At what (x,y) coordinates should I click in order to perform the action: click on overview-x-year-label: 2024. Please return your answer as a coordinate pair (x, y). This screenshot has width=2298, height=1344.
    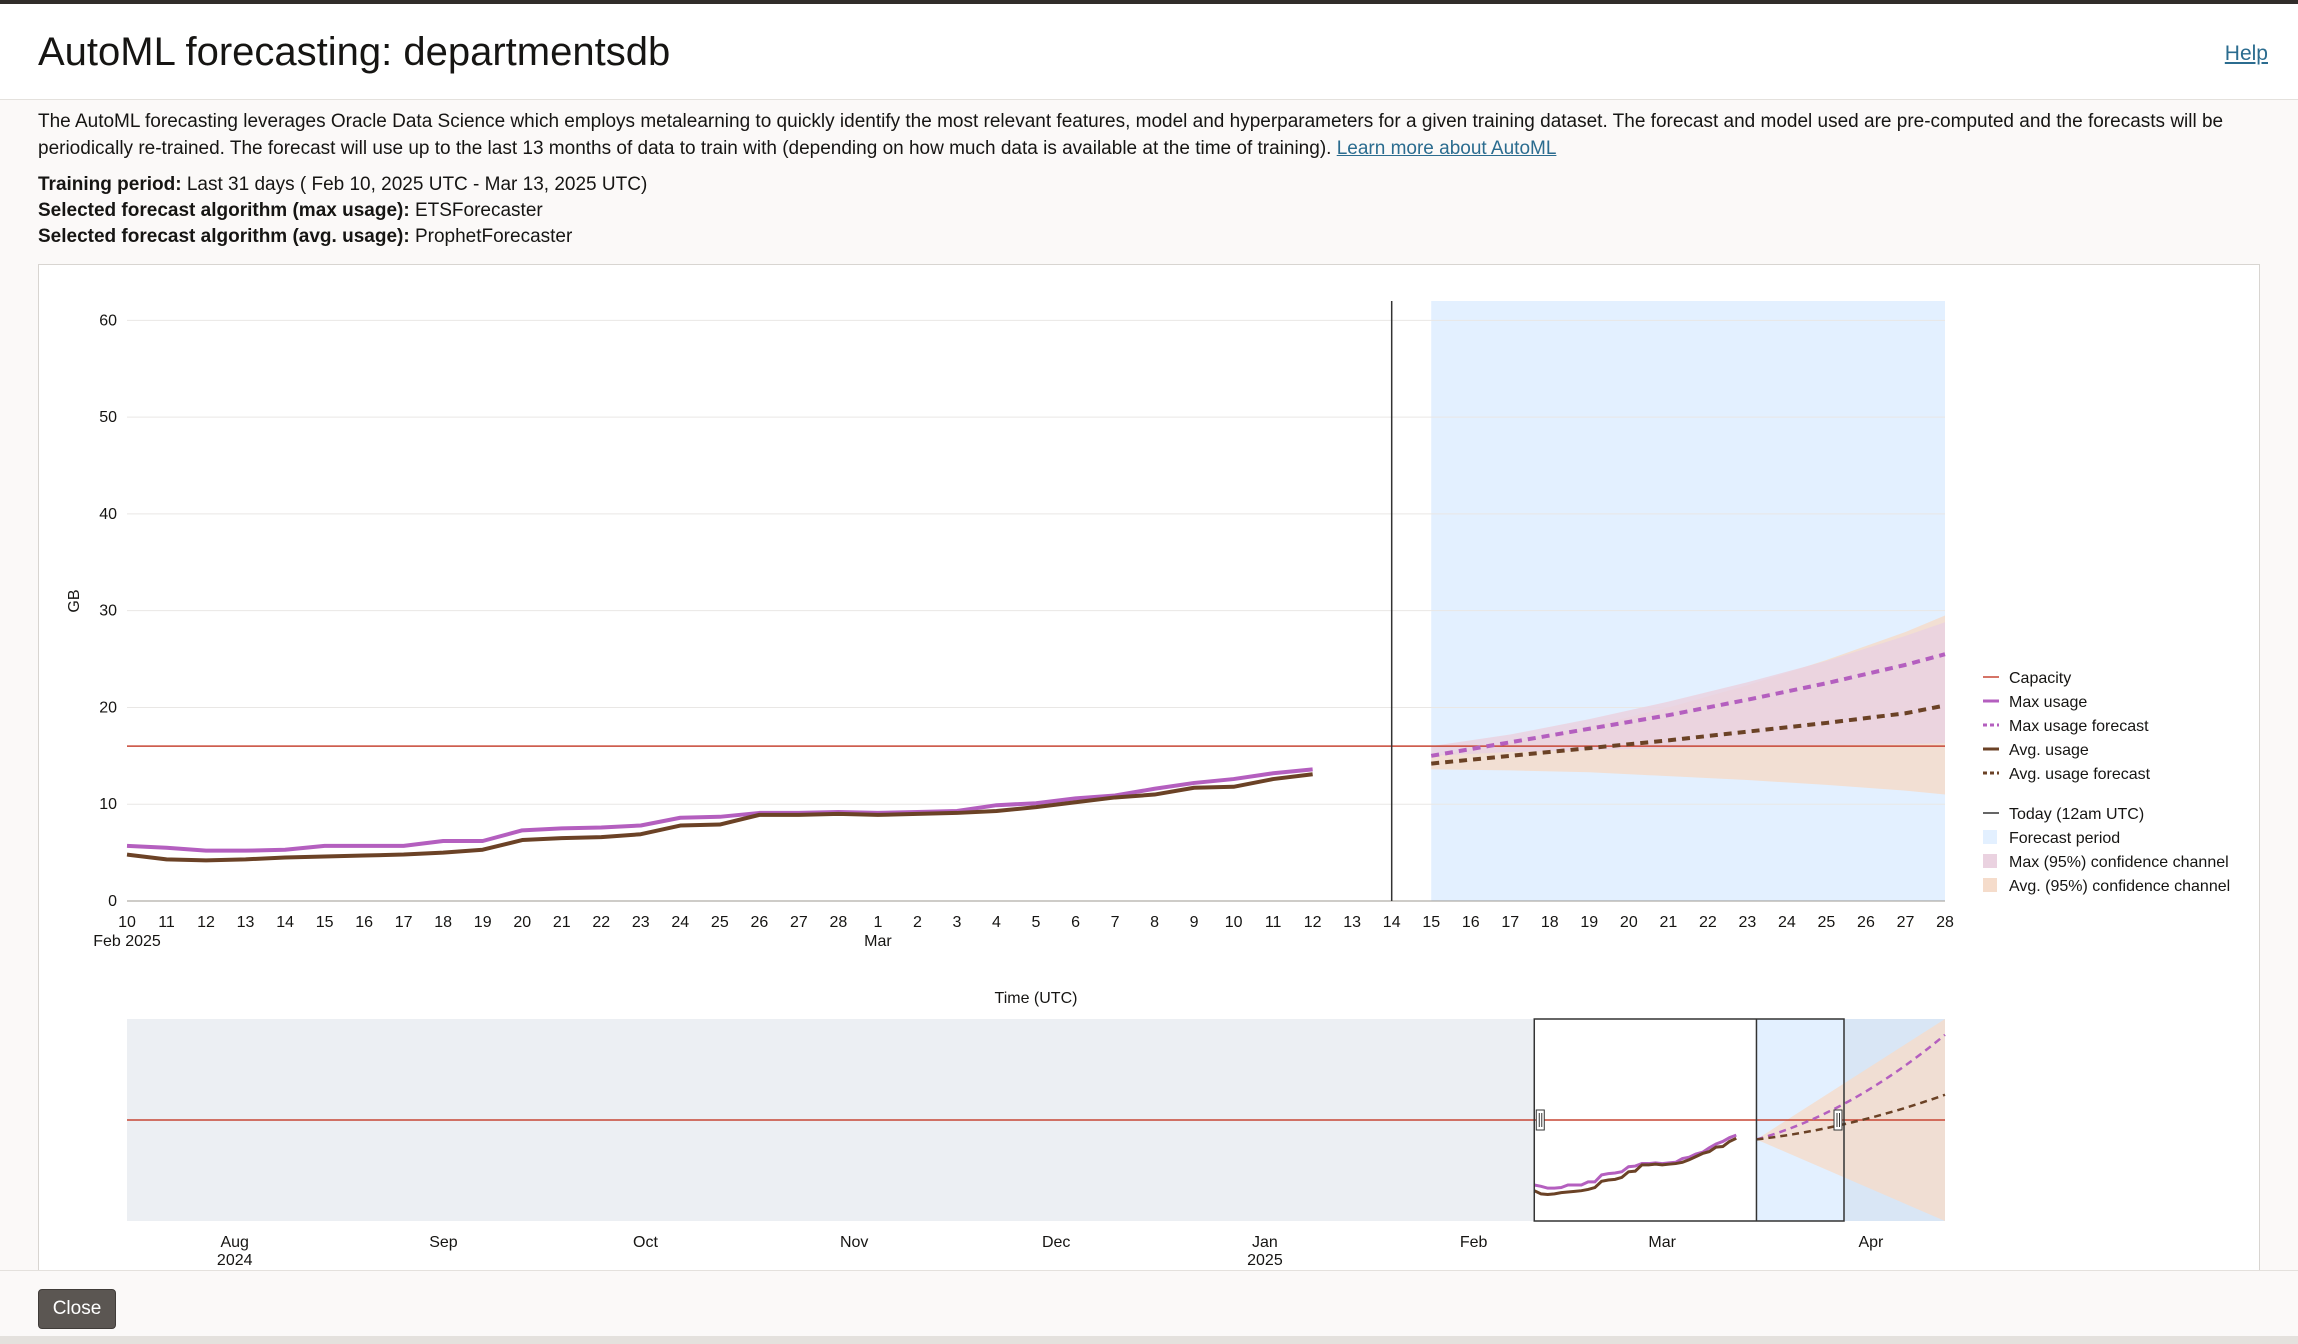
    Looking at the image, I should click on (235, 1260).